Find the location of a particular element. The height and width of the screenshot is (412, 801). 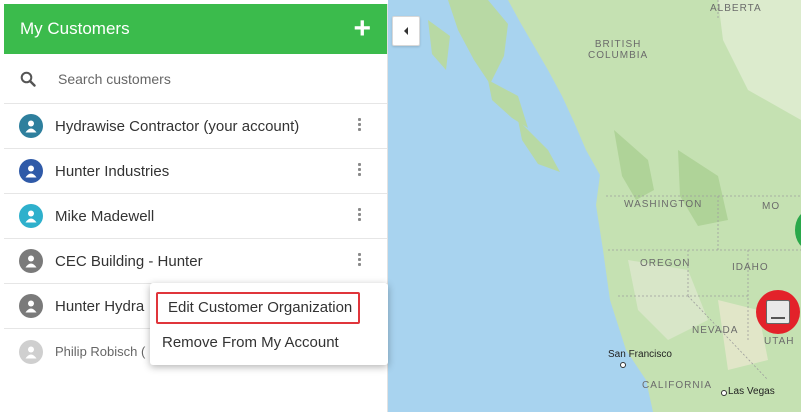

map-label-utah: UTAH is located at coordinates (779, 341).